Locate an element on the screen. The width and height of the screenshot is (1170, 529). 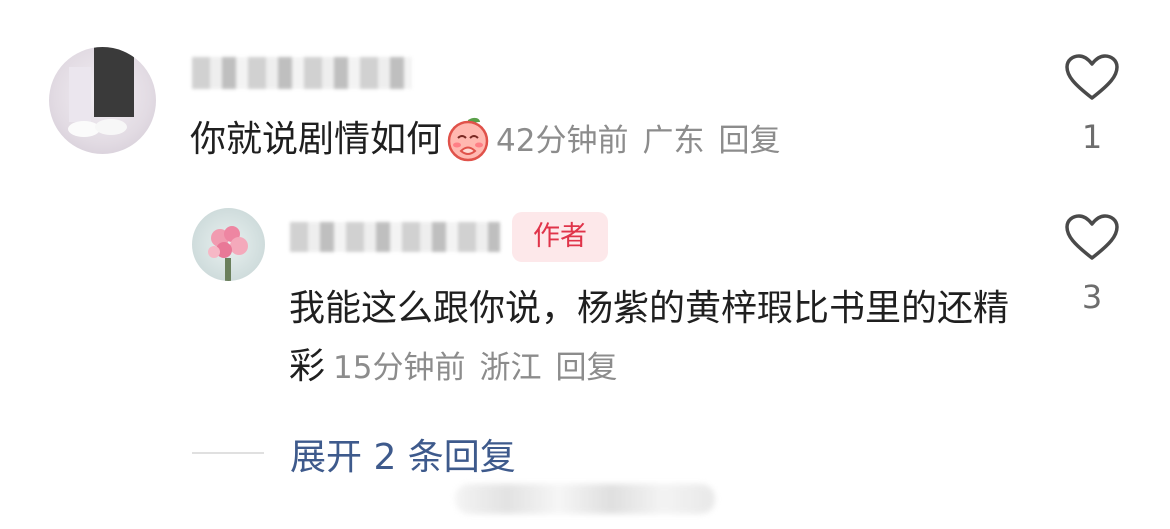
like-button: 1 is located at coordinates (1092, 105).